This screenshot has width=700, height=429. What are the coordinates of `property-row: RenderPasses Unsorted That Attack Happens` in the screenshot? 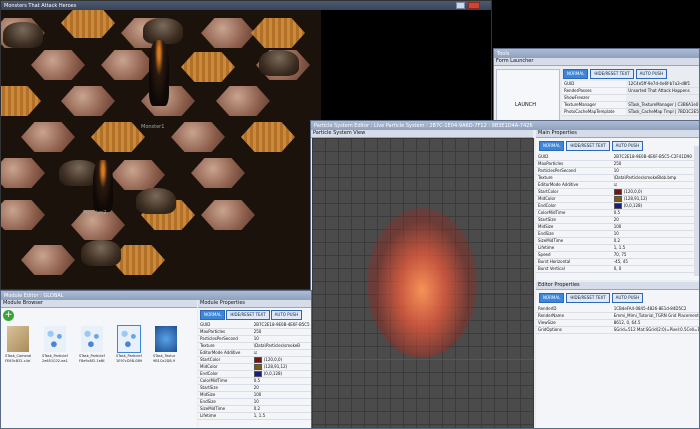 It's located at (630, 91).